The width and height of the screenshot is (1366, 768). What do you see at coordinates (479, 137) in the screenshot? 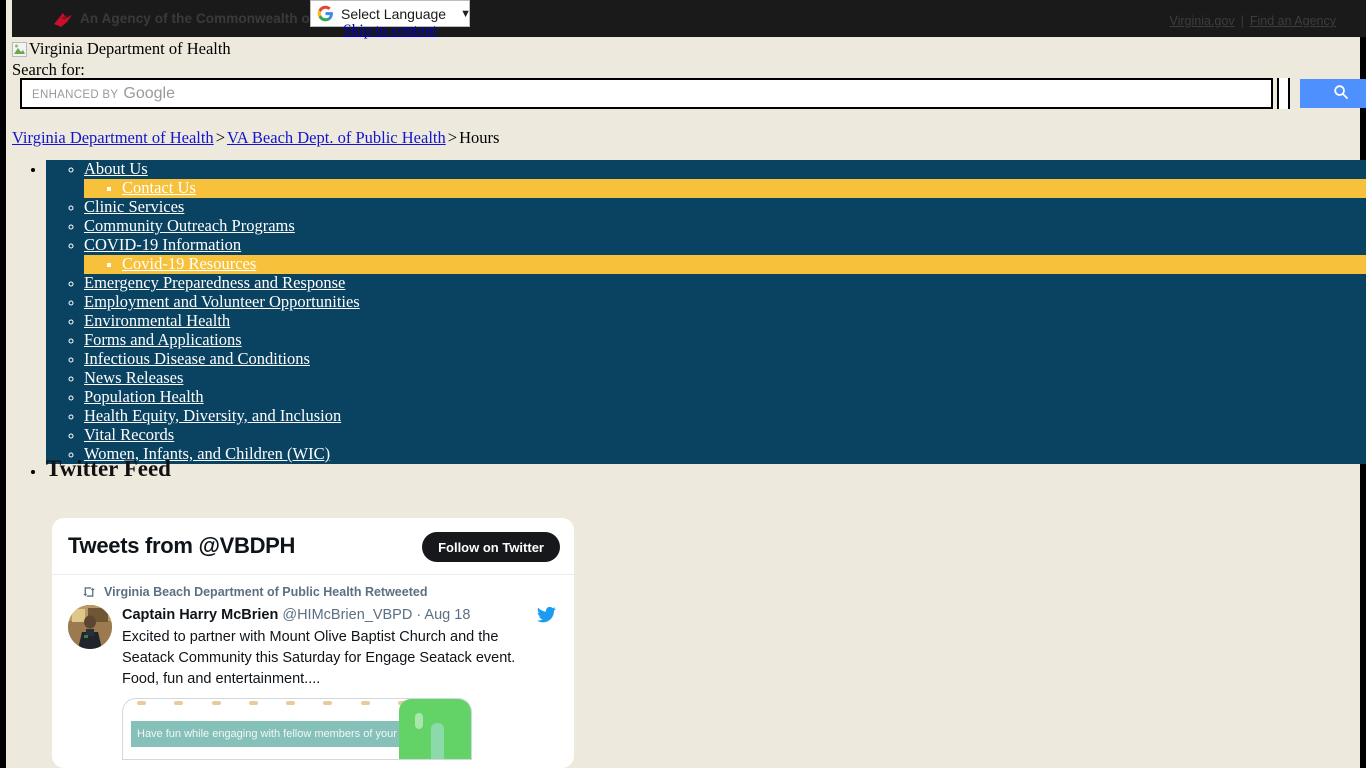
I see `breadcrumb-item-current: Hours` at bounding box center [479, 137].